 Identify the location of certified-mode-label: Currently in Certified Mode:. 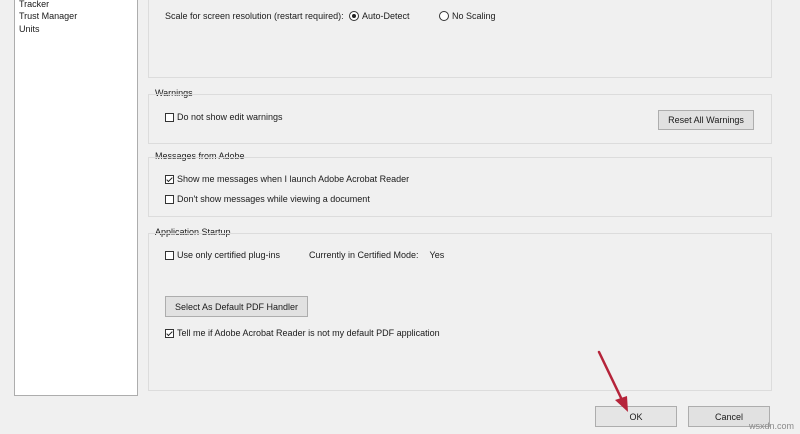
(364, 255).